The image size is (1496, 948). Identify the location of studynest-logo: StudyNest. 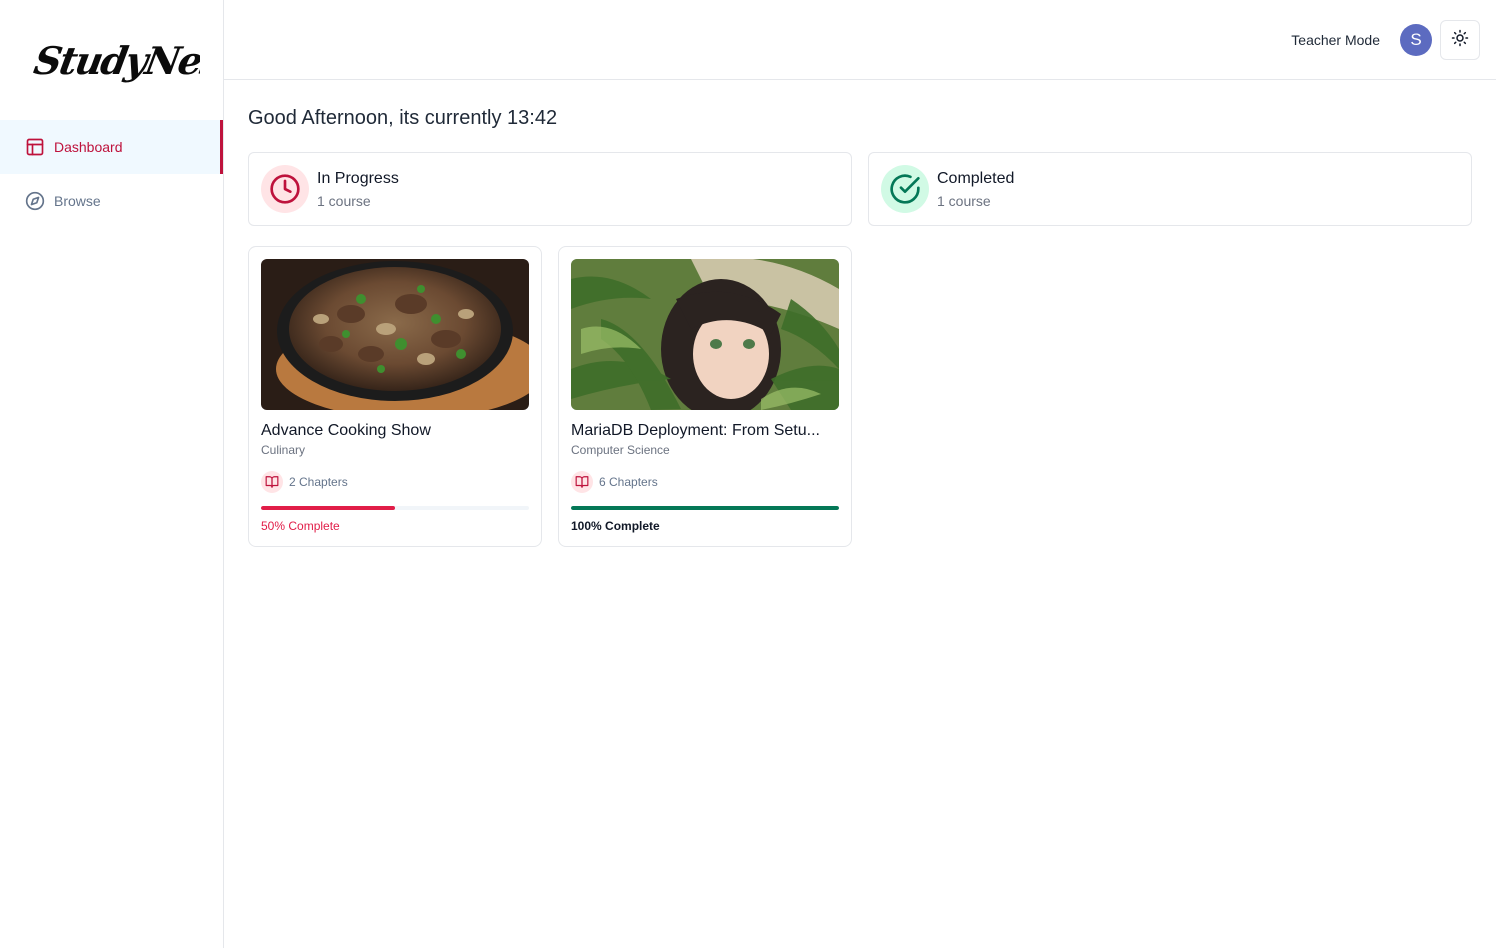
(135, 62).